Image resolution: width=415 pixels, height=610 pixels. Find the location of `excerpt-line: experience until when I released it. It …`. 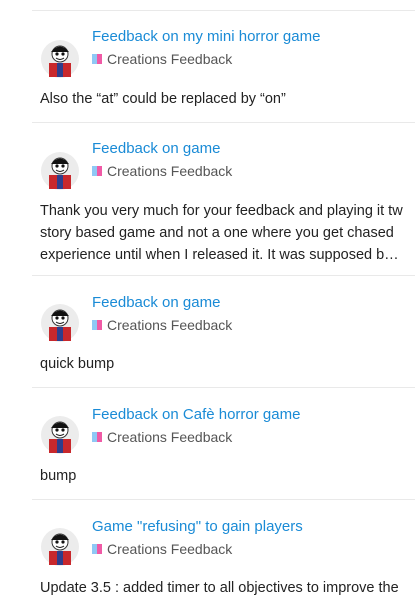

excerpt-line: experience until when I released it. It … is located at coordinates (219, 255).